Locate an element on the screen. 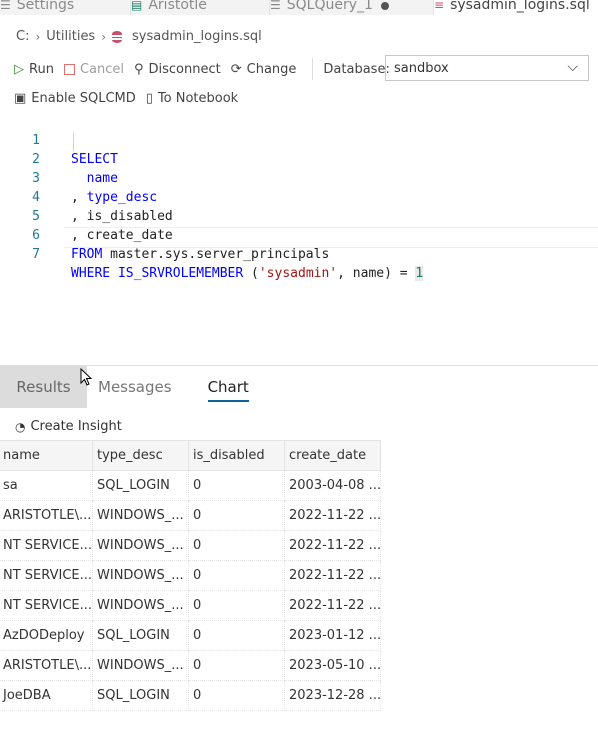  change-connection-button: ⟳ Change is located at coordinates (264, 69).